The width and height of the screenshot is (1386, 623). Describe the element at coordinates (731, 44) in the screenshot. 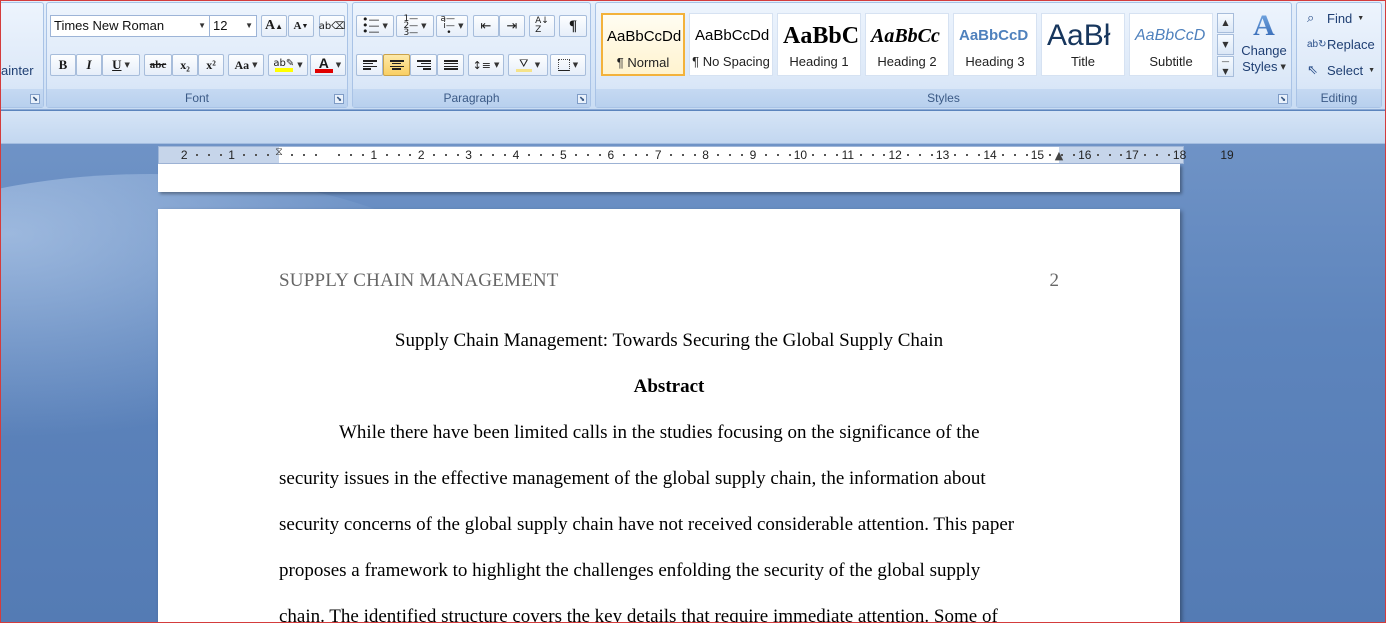

I see `style-no-spacing: AaBbCcDd ¶ No Spacing` at that location.